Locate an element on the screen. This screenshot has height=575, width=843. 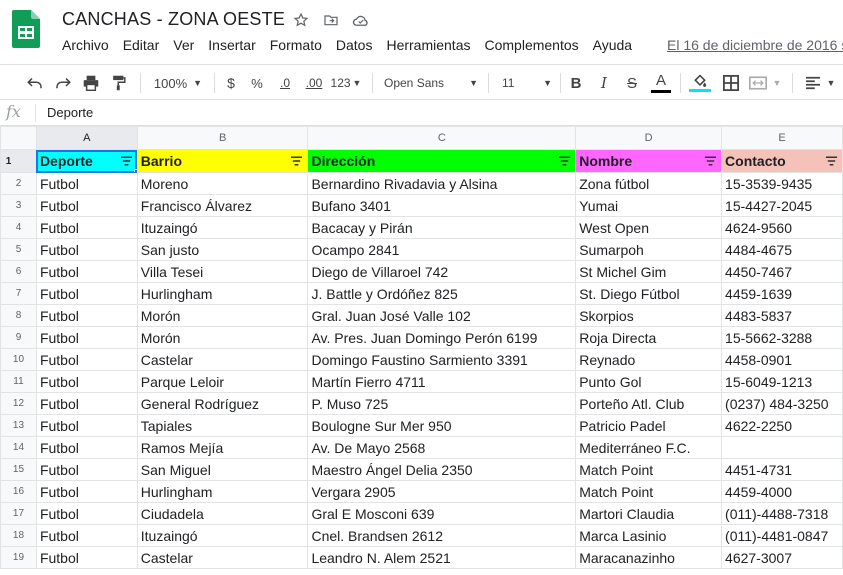
cell-contacto: 4627-3007 is located at coordinates (782, 557).